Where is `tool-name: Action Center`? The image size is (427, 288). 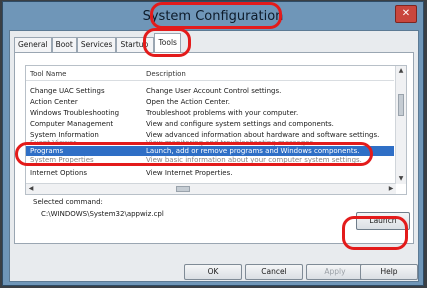 tool-name: Action Center is located at coordinates (54, 102).